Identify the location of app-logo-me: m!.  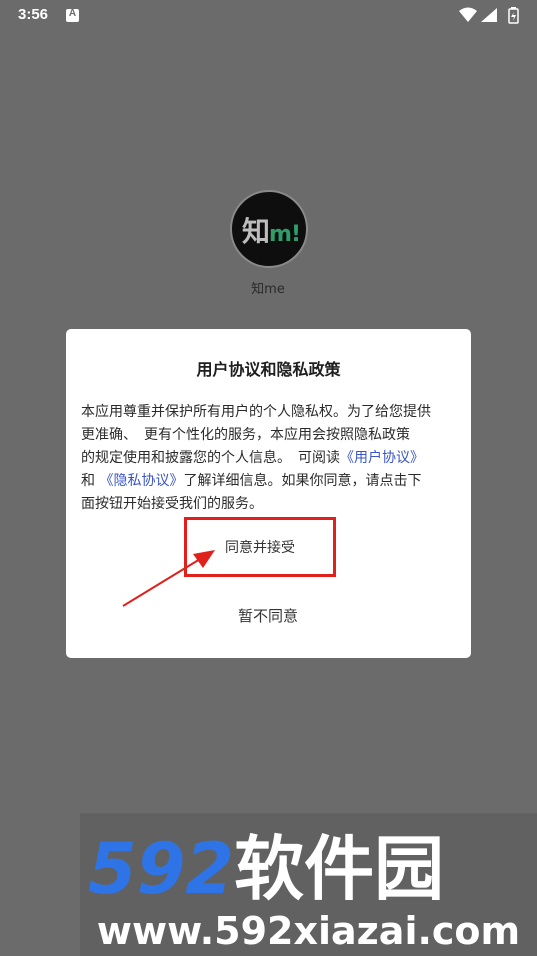
(285, 234).